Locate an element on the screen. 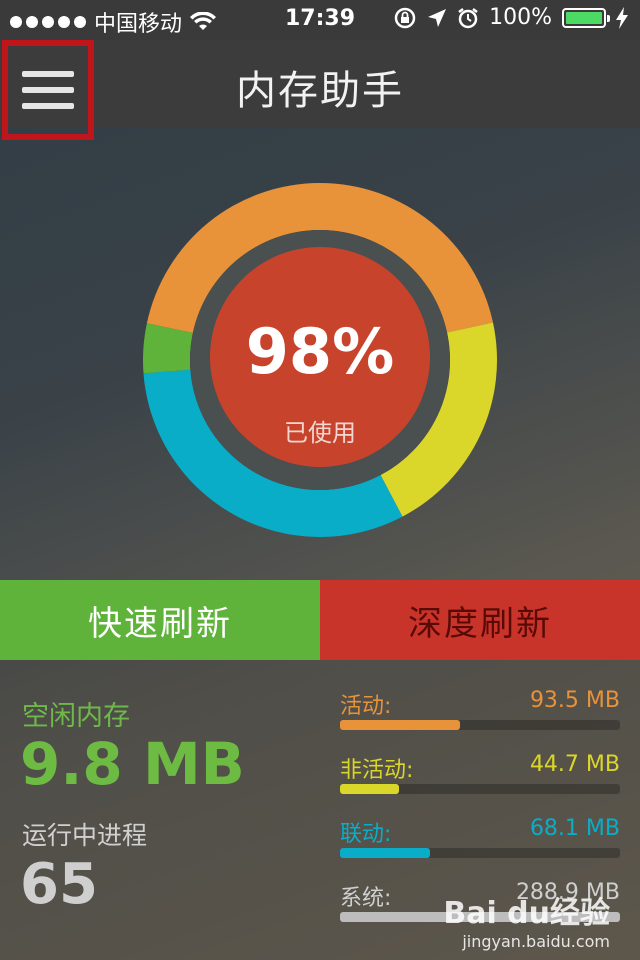 Image resolution: width=640 pixels, height=960 pixels. stat-label: 系统: is located at coordinates (366, 898).